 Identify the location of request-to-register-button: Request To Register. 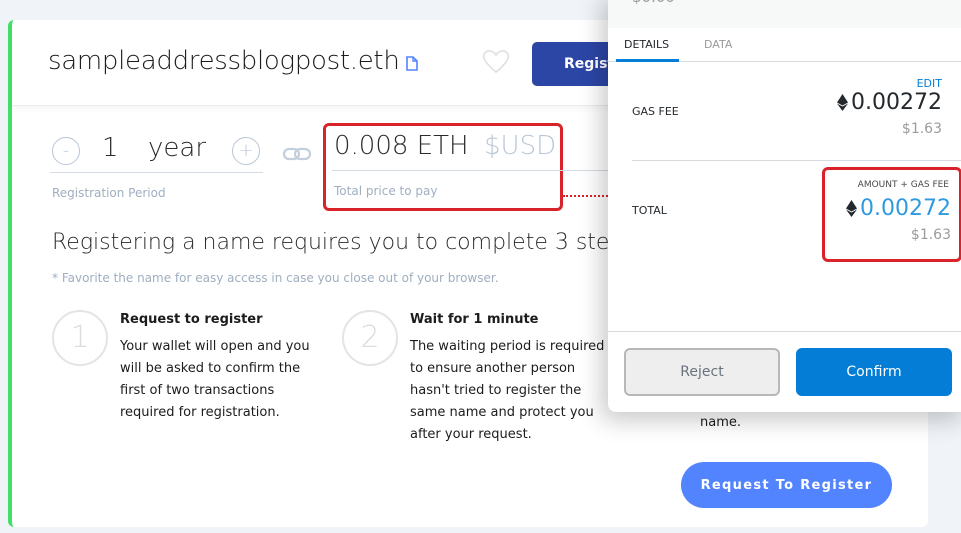
(786, 485).